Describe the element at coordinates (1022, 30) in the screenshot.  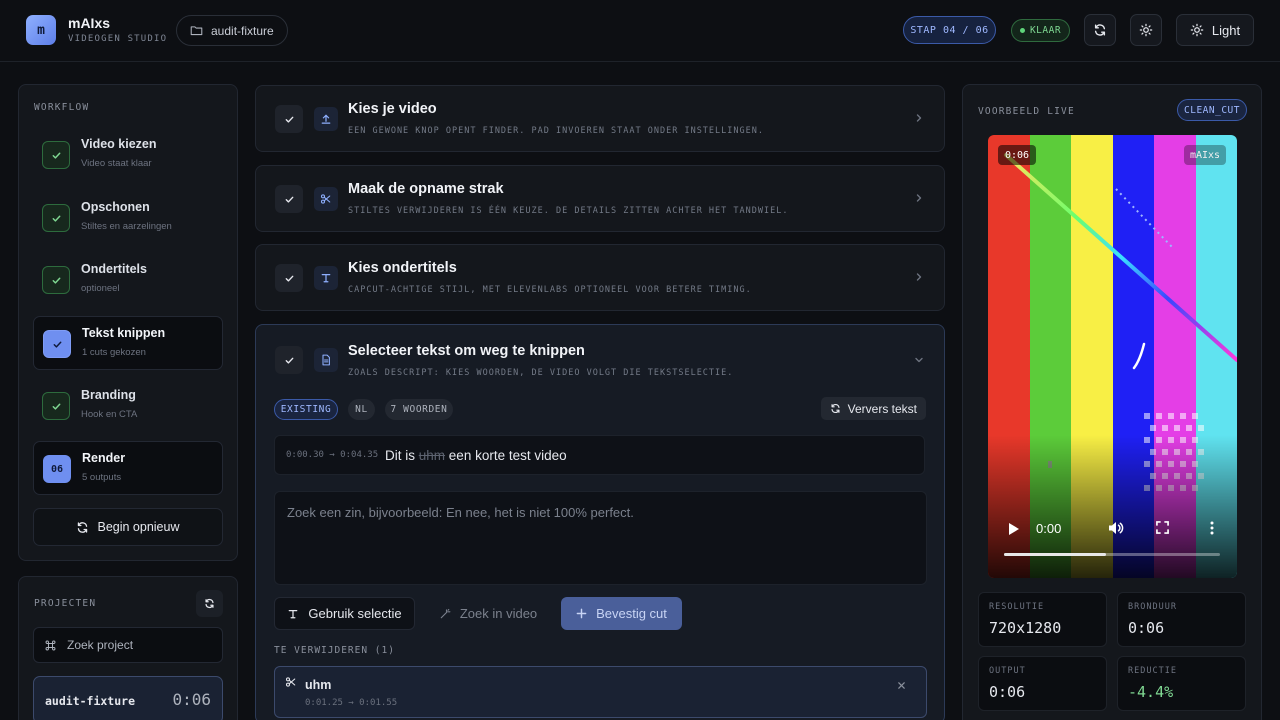
I see `status-dot-icon` at that location.